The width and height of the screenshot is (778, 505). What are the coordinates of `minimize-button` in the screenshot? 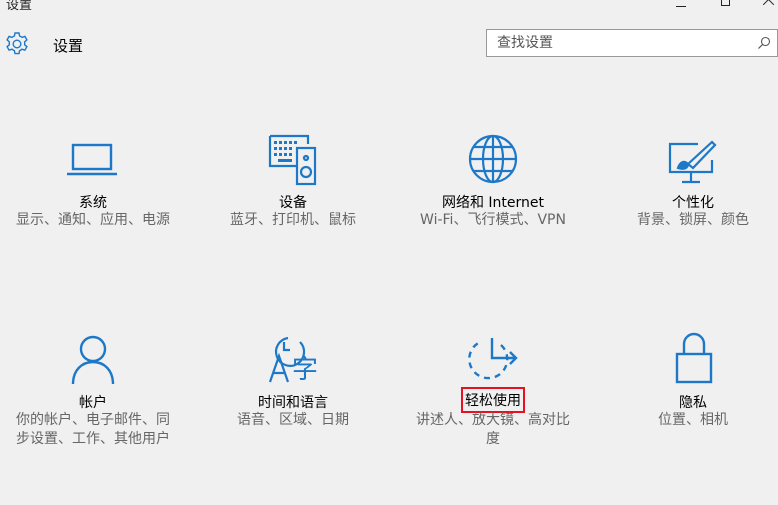 It's located at (681, 5).